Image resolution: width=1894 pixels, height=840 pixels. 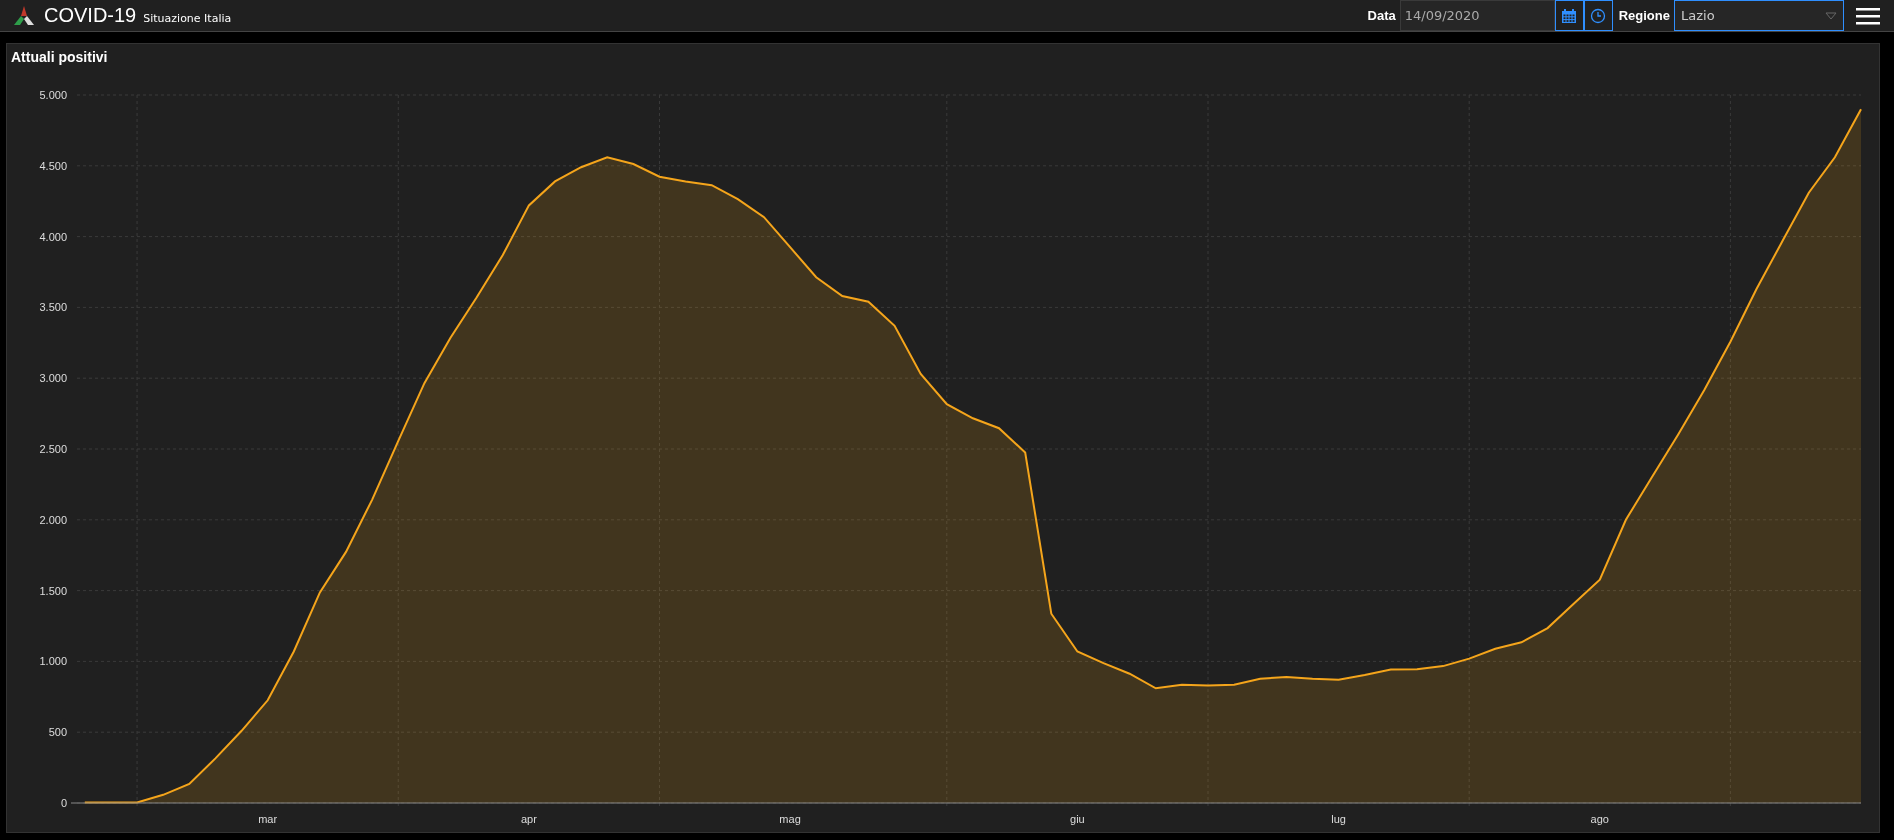 I want to click on y-tick-label: 3.000, so click(x=53, y=378).